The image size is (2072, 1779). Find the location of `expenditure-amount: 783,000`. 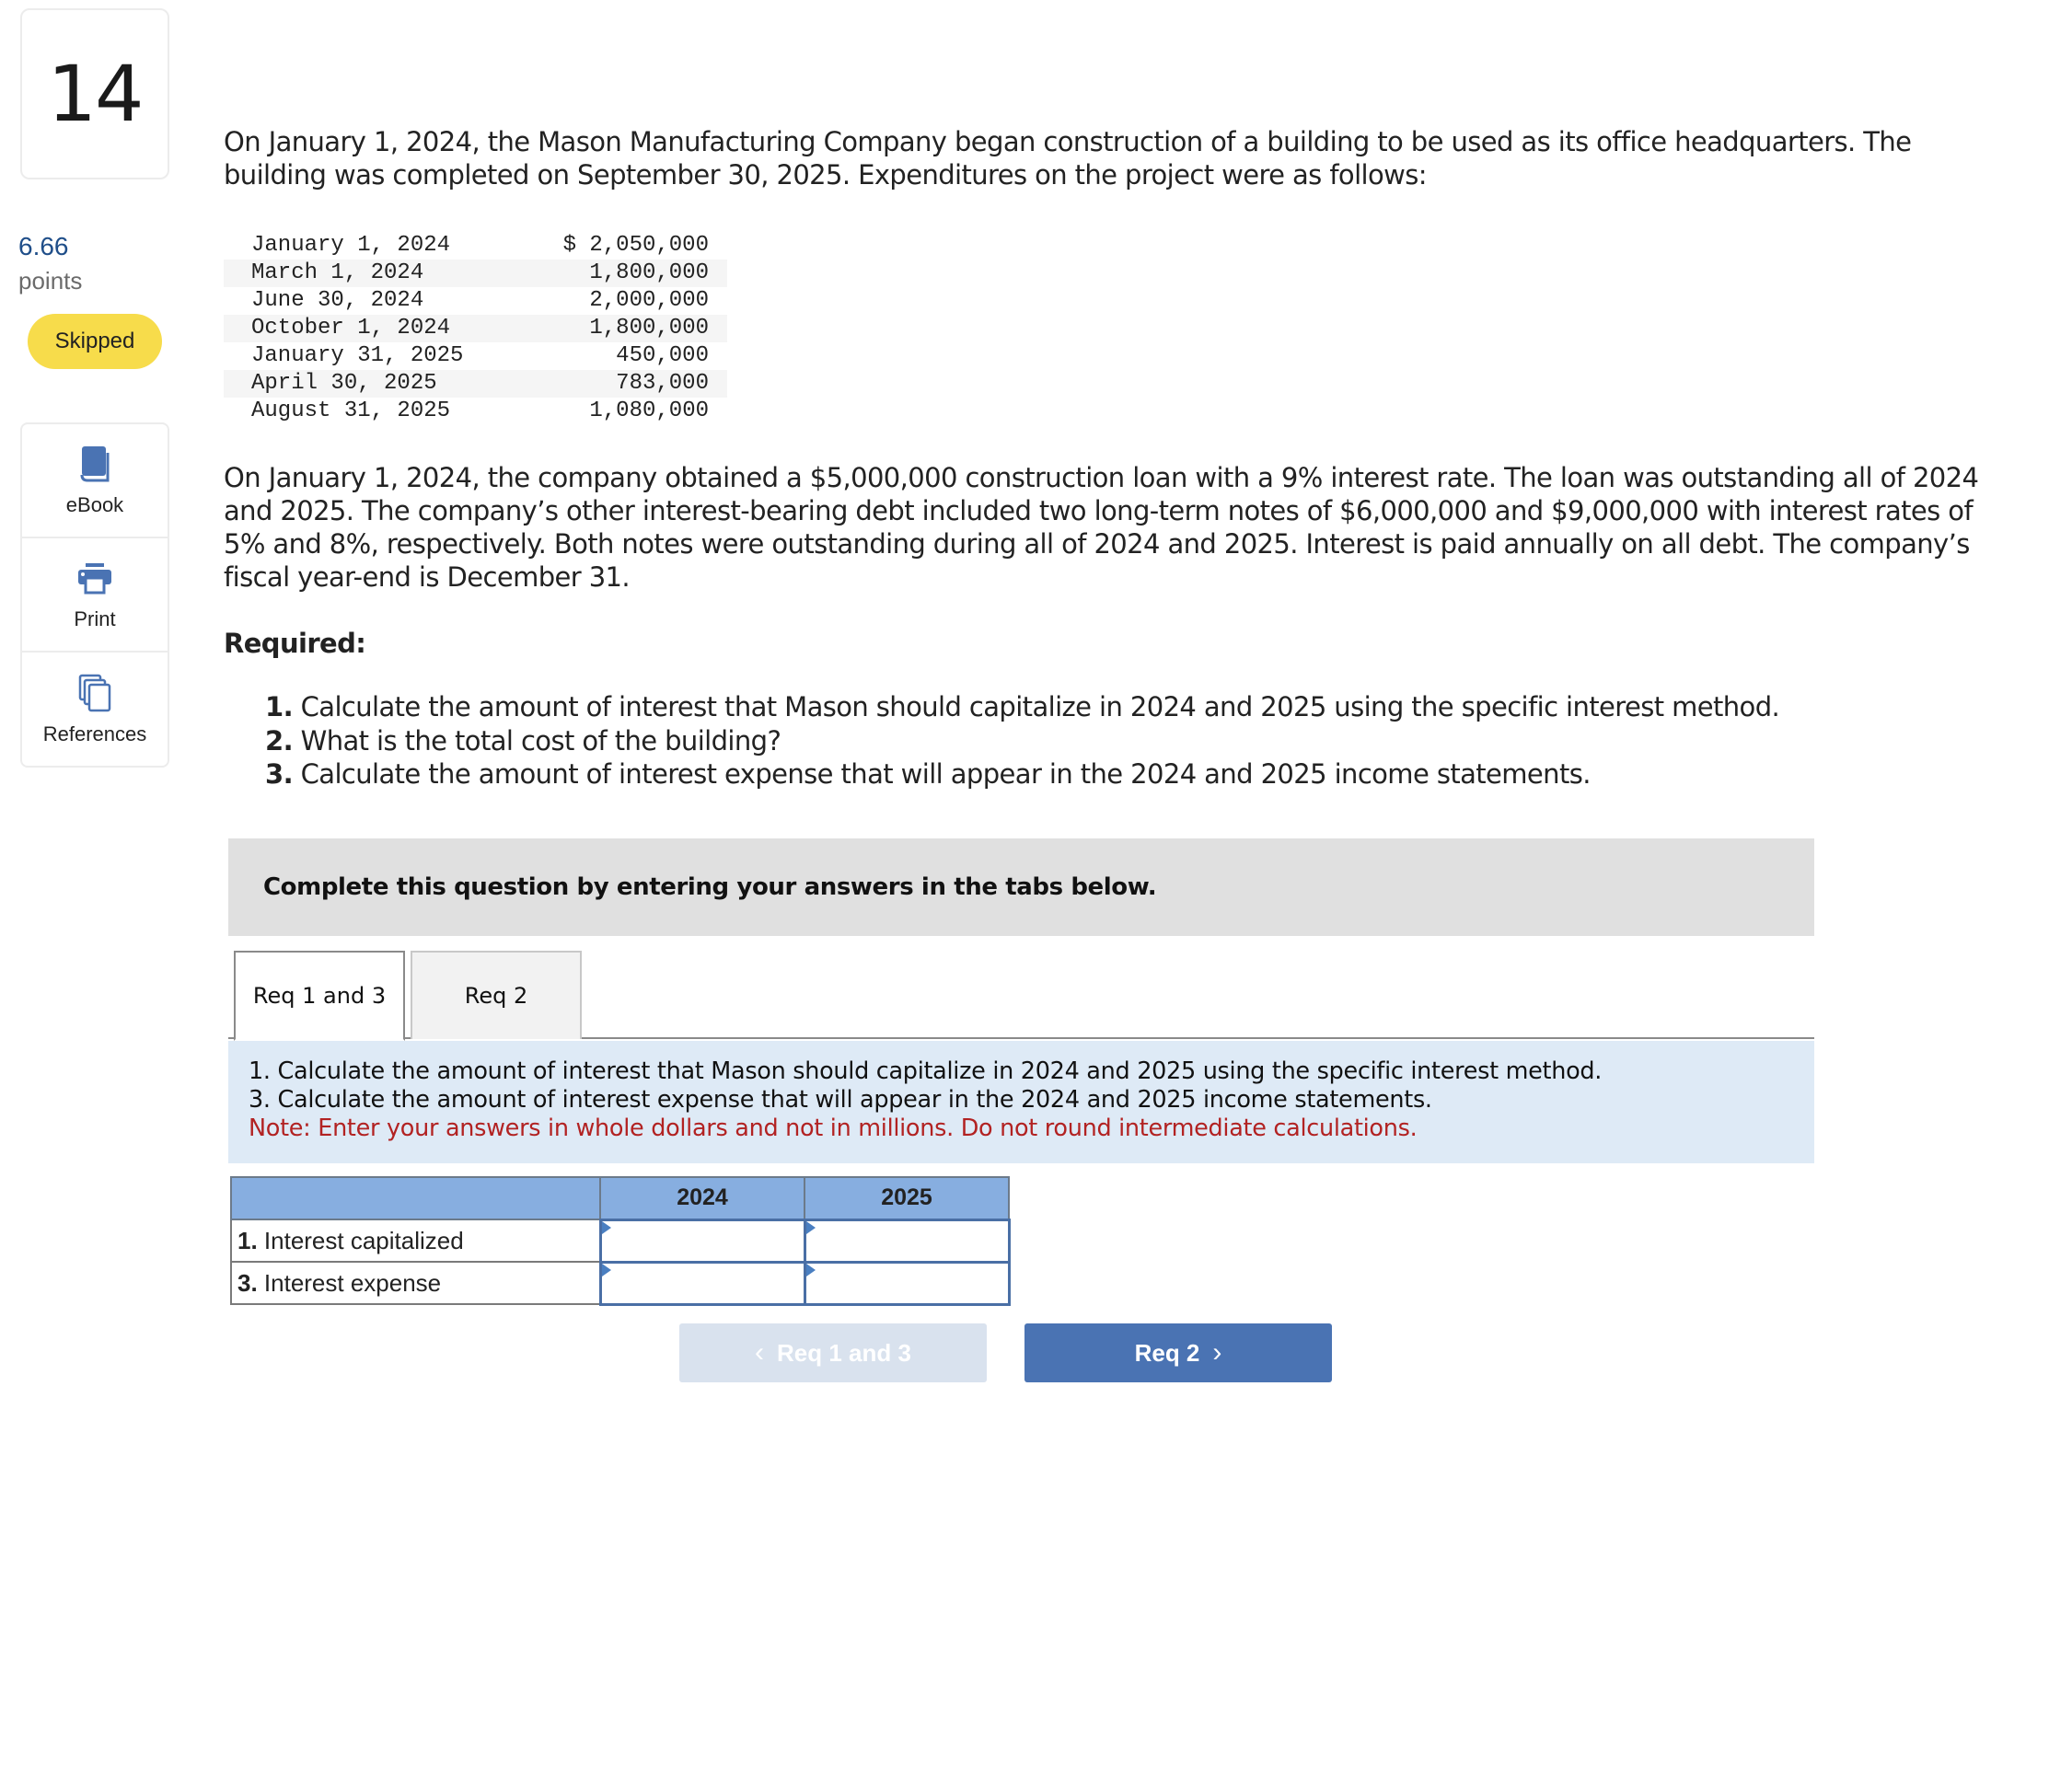

expenditure-amount: 783,000 is located at coordinates (613, 384).